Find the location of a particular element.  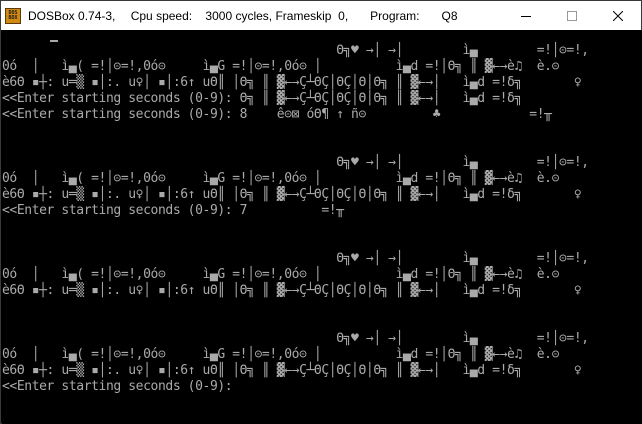

window-title-program-label: Program: is located at coordinates (395, 15).